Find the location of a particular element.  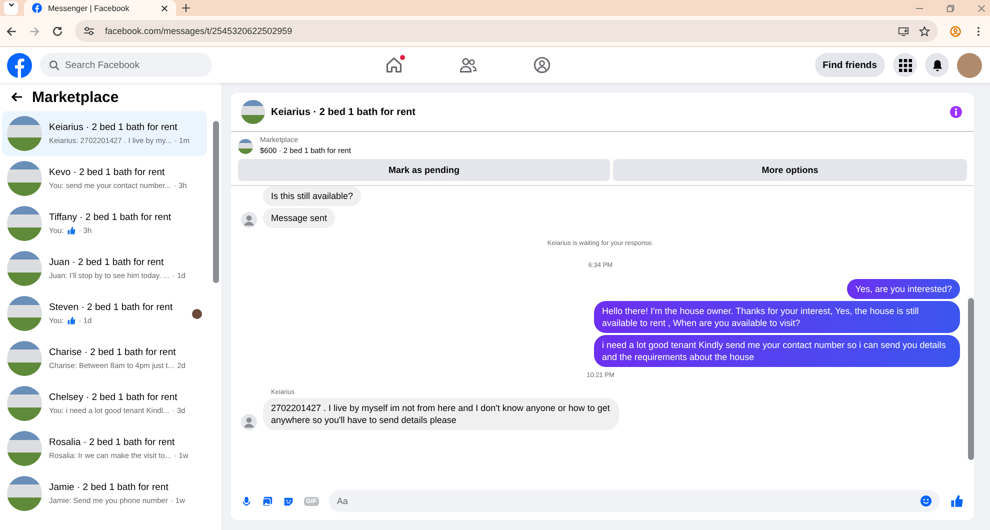

facebook-logo-icon is located at coordinates (19, 65).